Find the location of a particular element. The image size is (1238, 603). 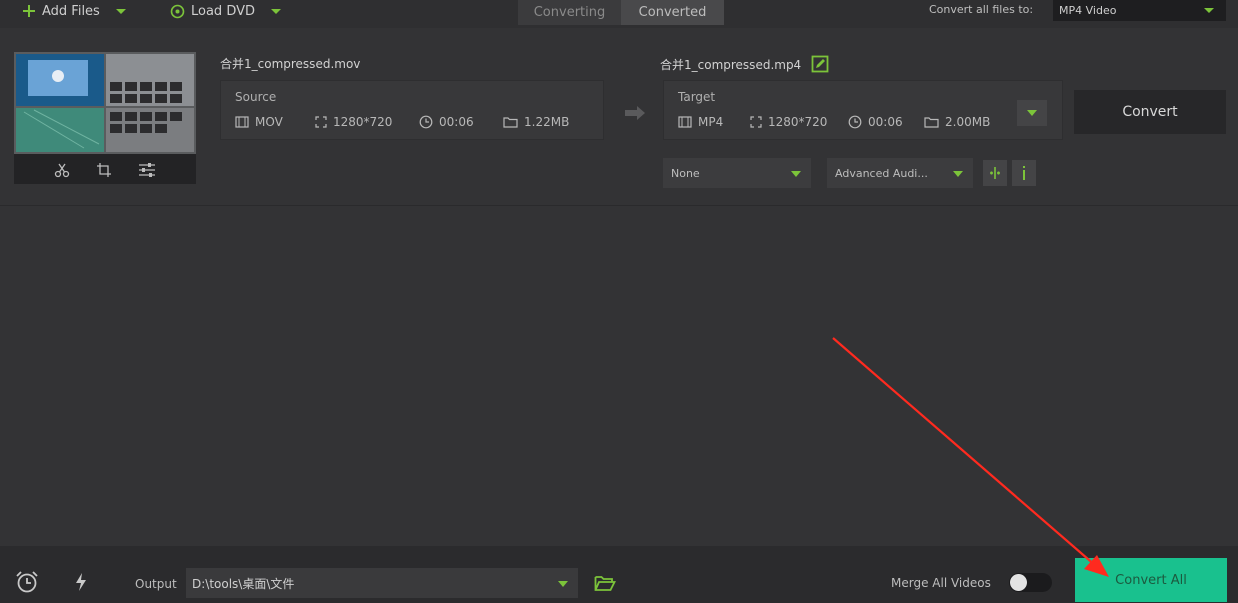

target-title: Target is located at coordinates (697, 97).